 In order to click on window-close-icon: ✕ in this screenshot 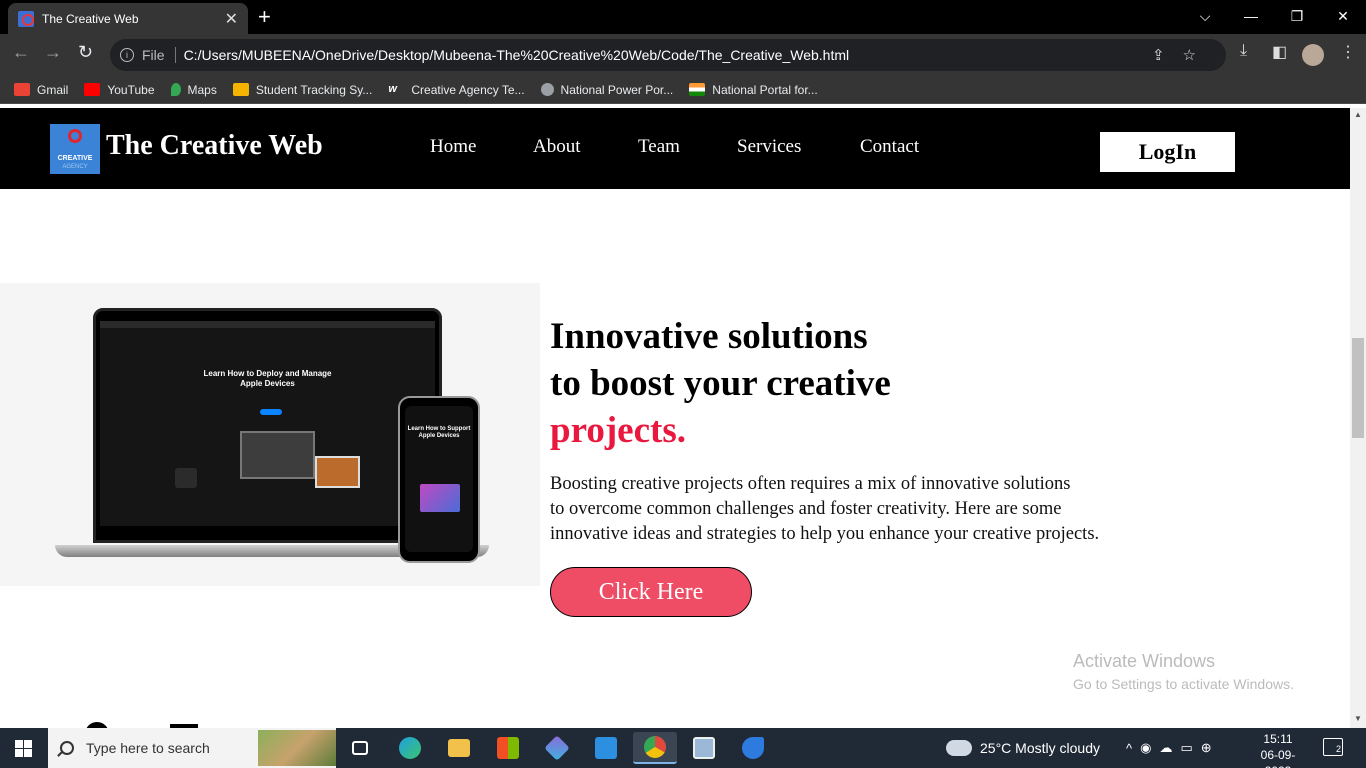, I will do `click(1343, 16)`.